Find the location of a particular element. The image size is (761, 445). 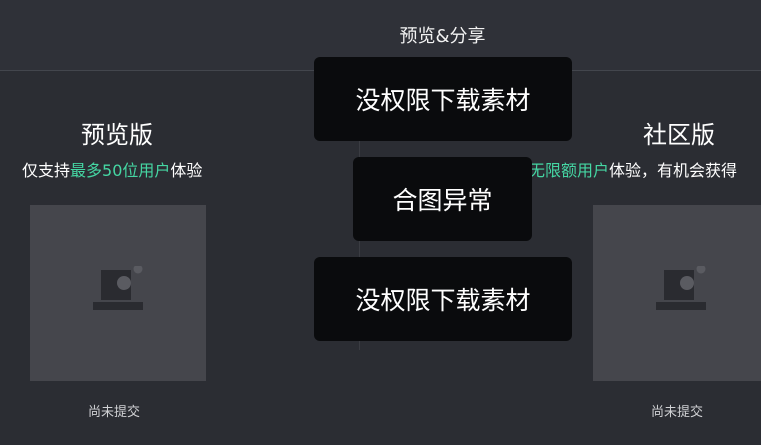

preview-thumbnail is located at coordinates (118, 293).